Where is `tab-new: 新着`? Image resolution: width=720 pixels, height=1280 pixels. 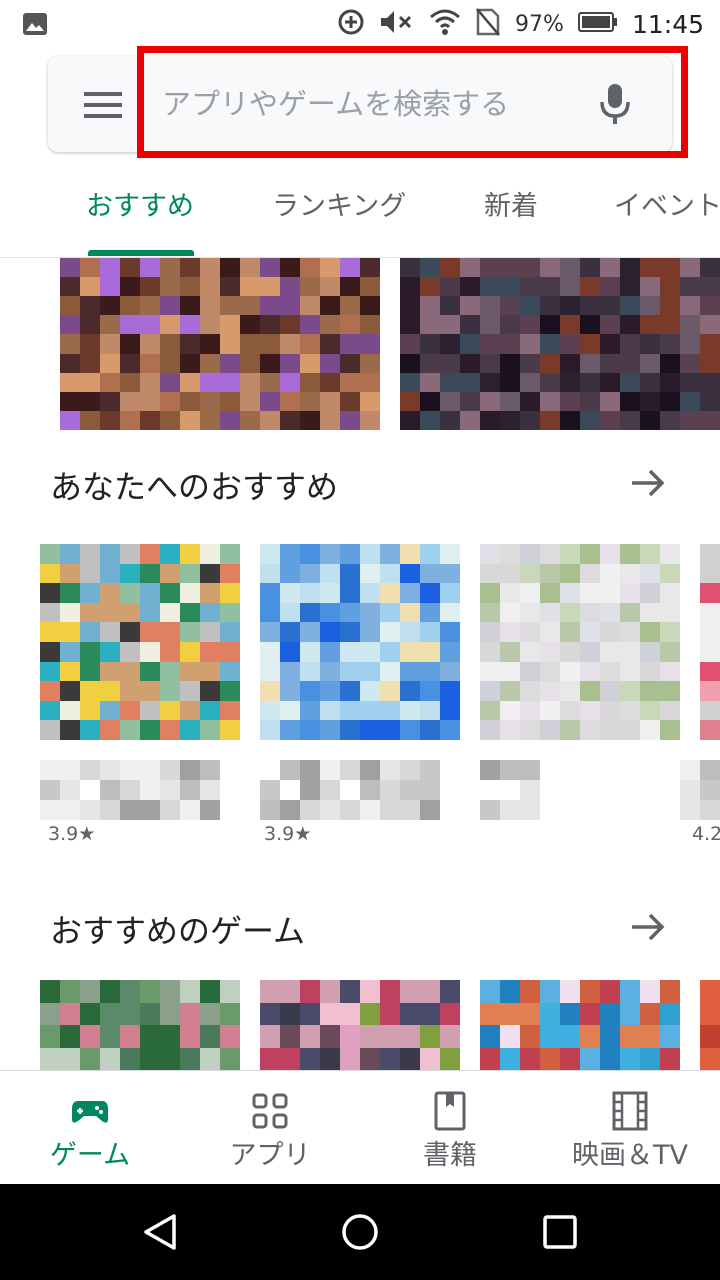 tab-new: 新着 is located at coordinates (511, 203).